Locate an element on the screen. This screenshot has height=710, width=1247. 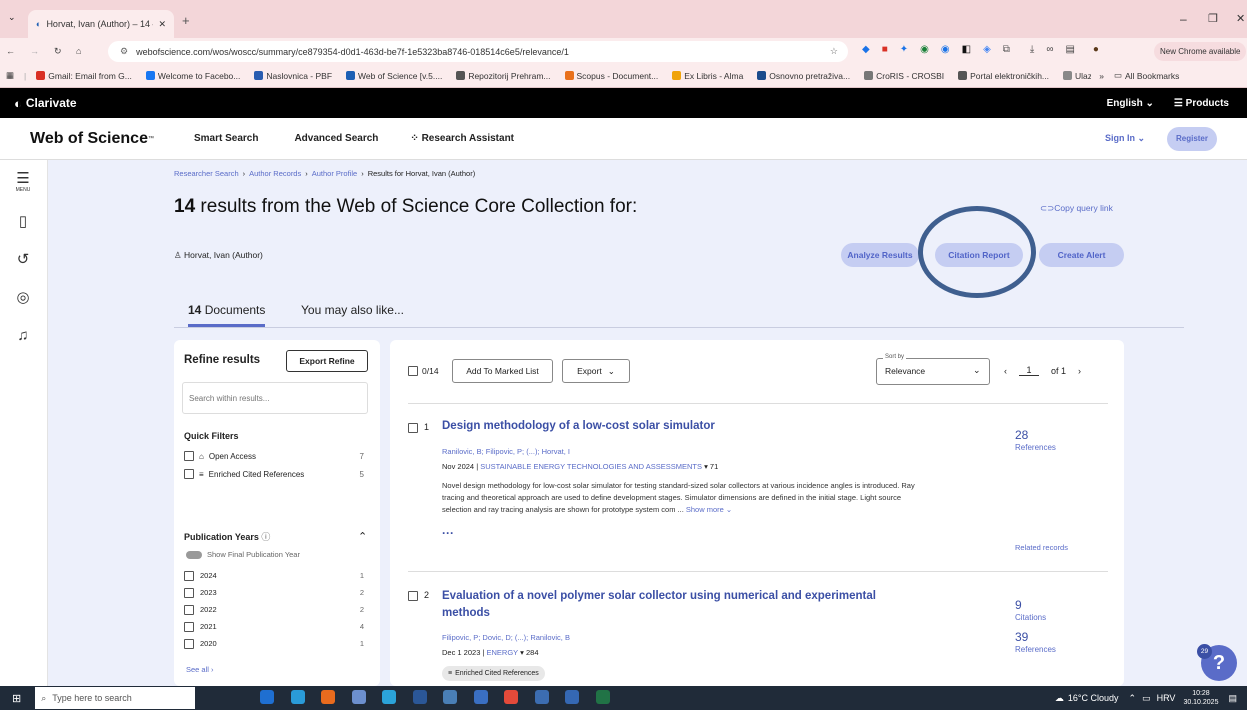
edge-icon is located at coordinates (267, 697).